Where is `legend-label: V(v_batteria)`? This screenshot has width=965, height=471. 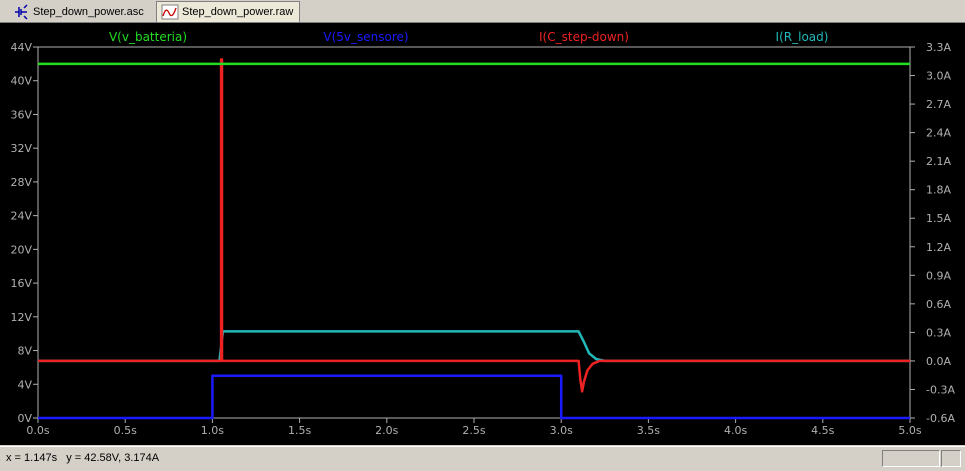
legend-label: V(v_batteria) is located at coordinates (148, 37).